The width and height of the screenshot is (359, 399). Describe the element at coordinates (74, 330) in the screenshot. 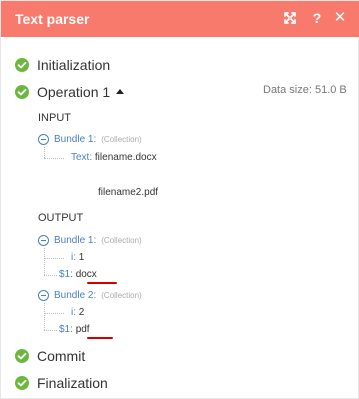

I see `match-field: $1: pdf` at that location.